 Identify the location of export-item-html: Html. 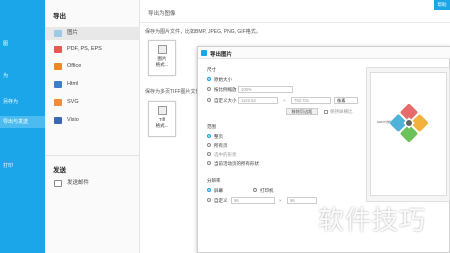
(92, 84).